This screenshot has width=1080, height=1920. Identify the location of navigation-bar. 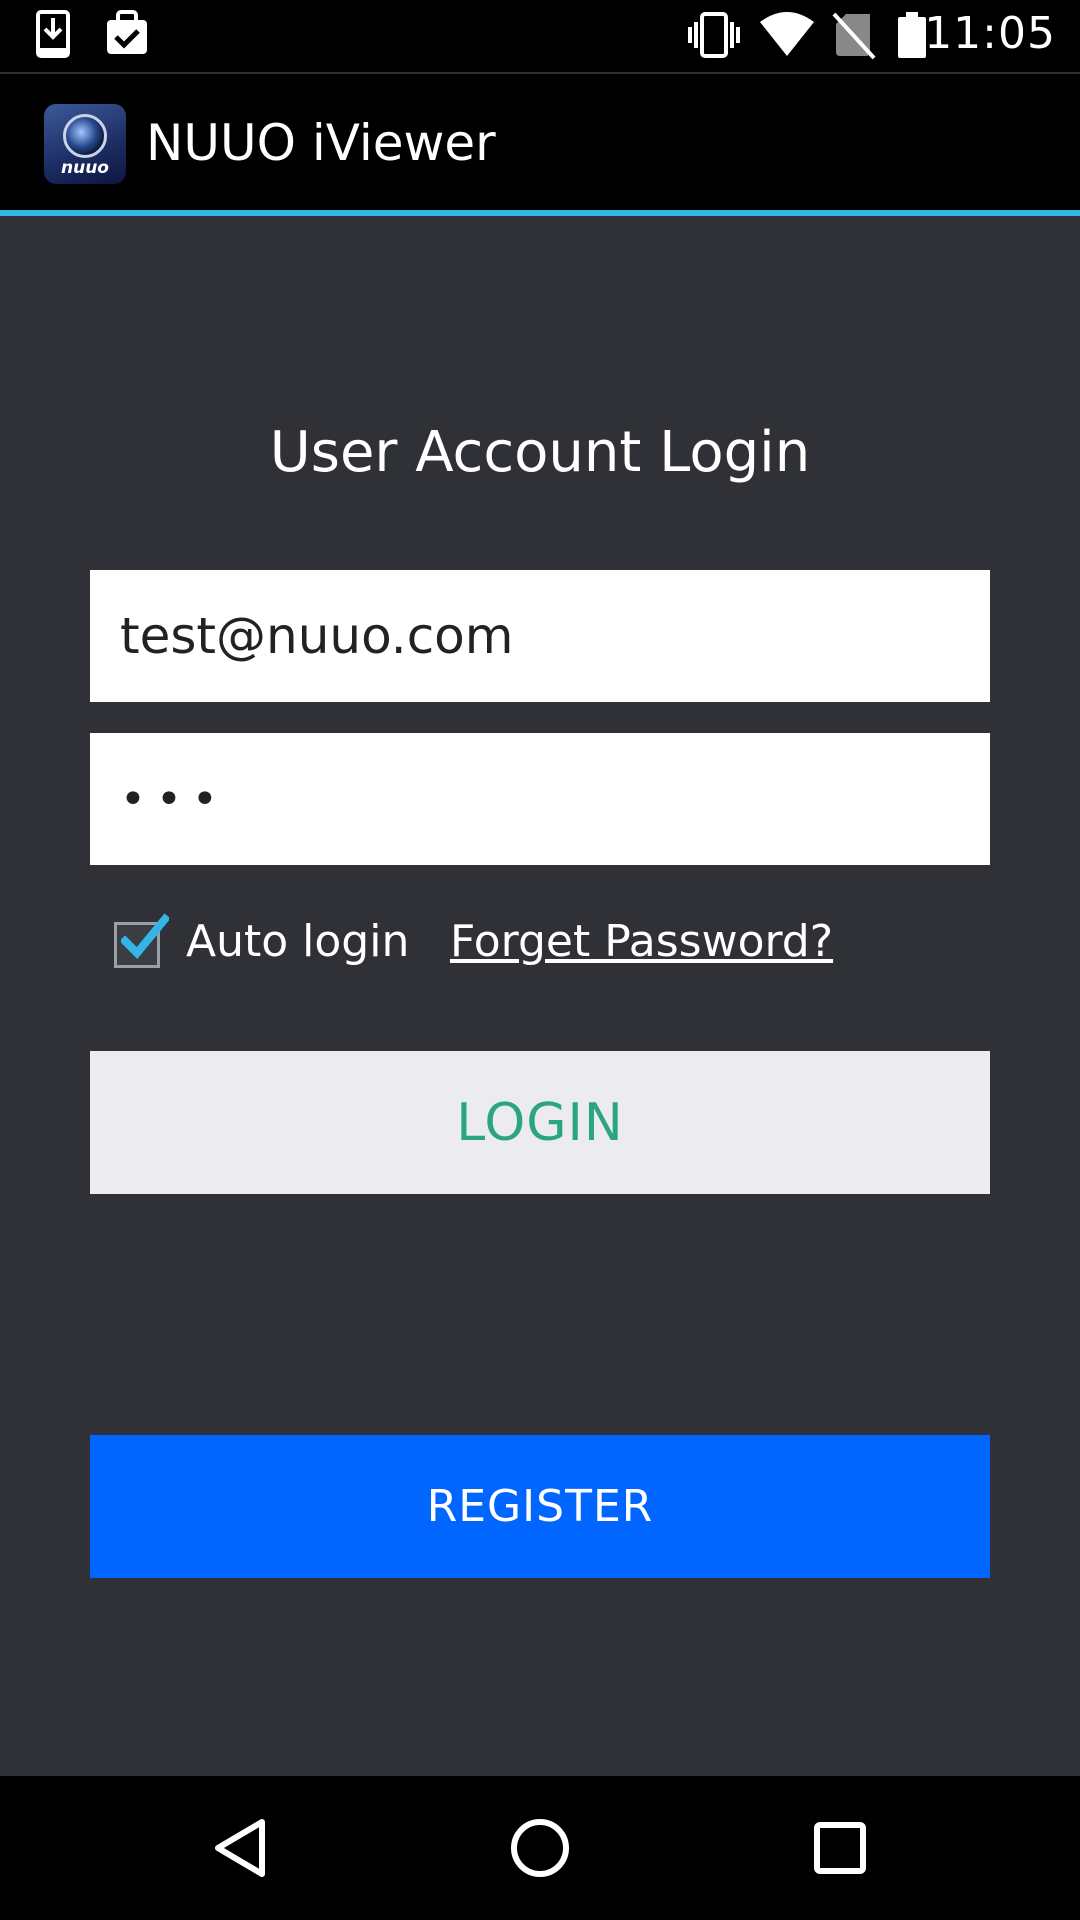
(540, 1848).